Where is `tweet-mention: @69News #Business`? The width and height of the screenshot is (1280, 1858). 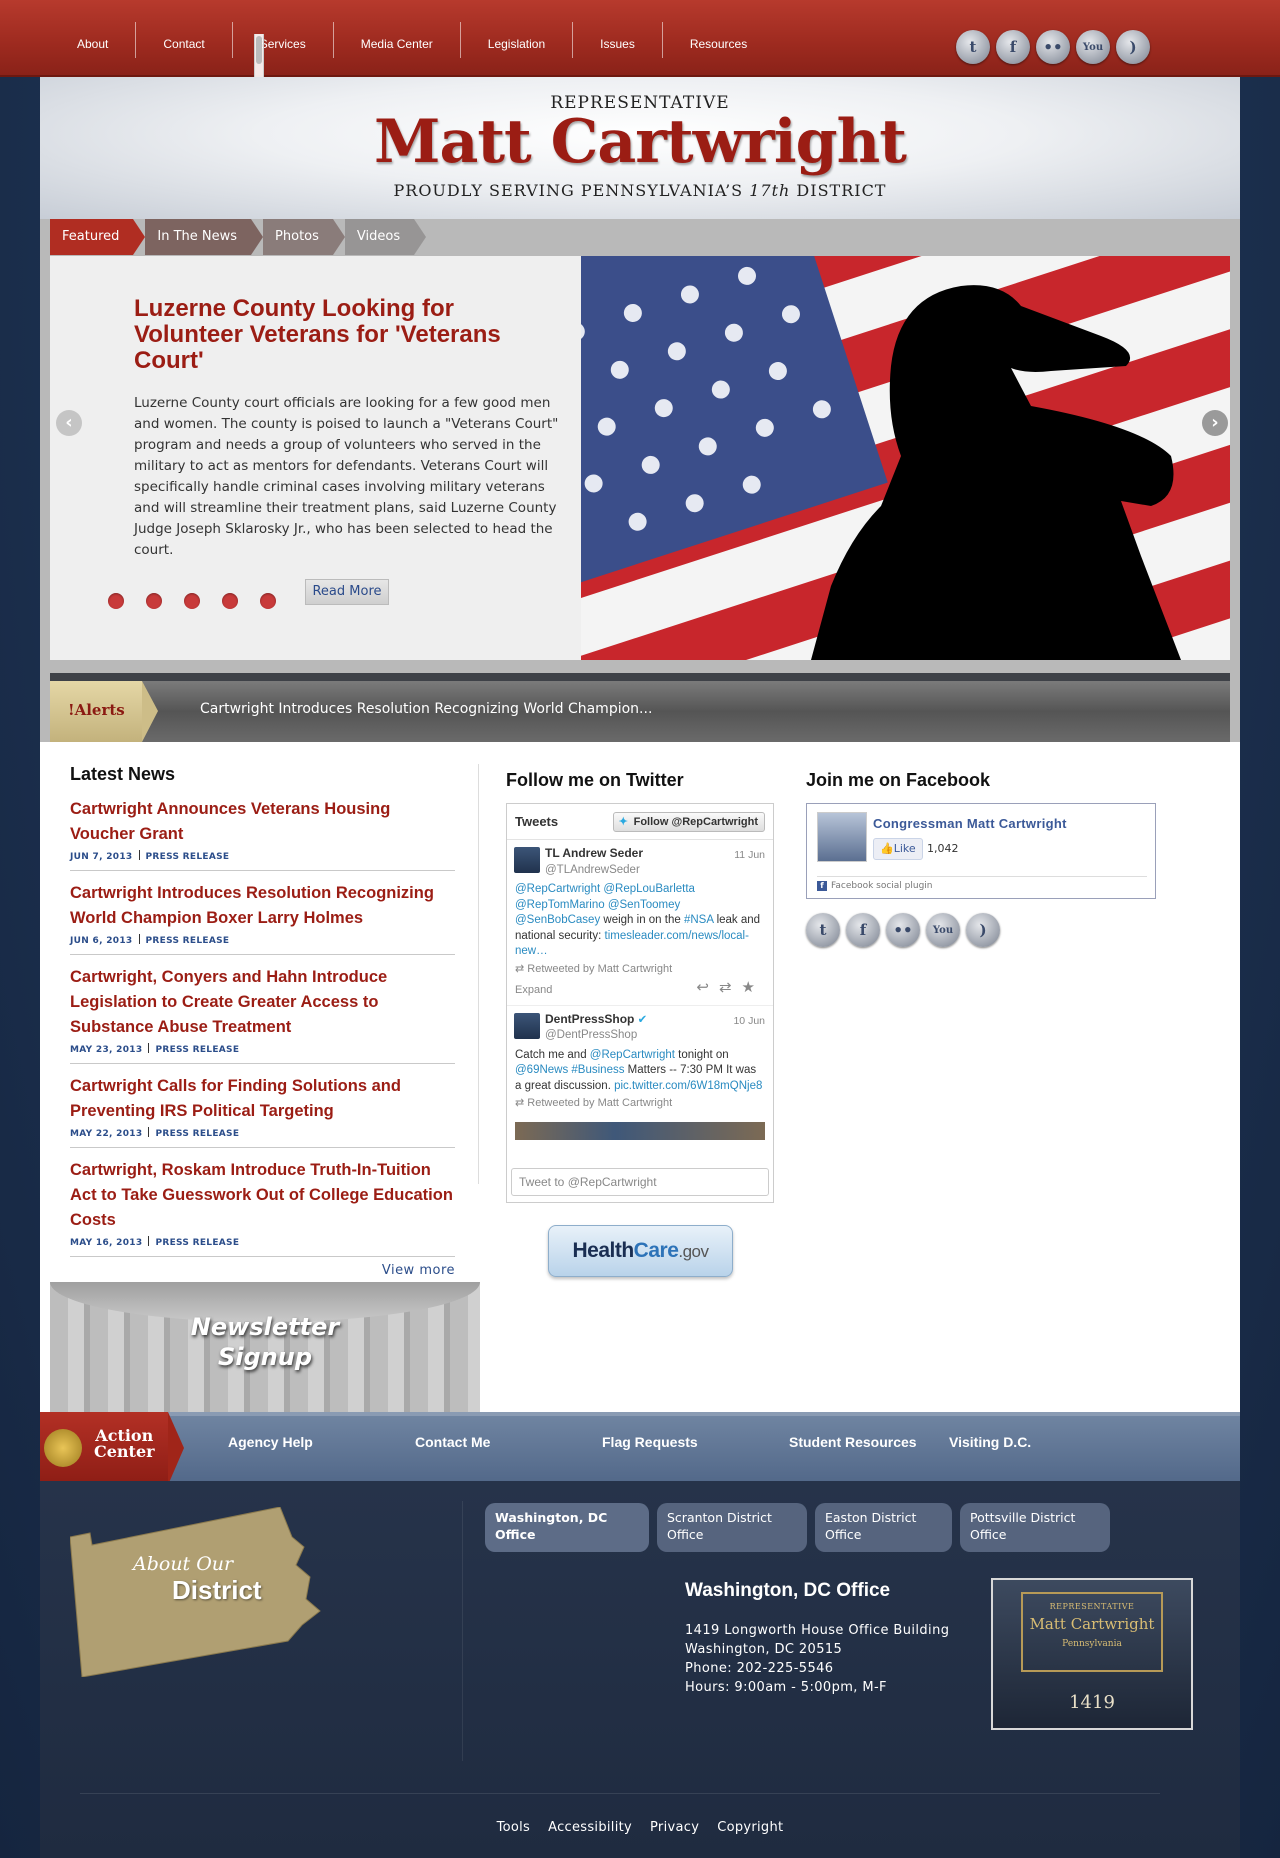
tweet-mention: @69News #Business is located at coordinates (569, 1070).